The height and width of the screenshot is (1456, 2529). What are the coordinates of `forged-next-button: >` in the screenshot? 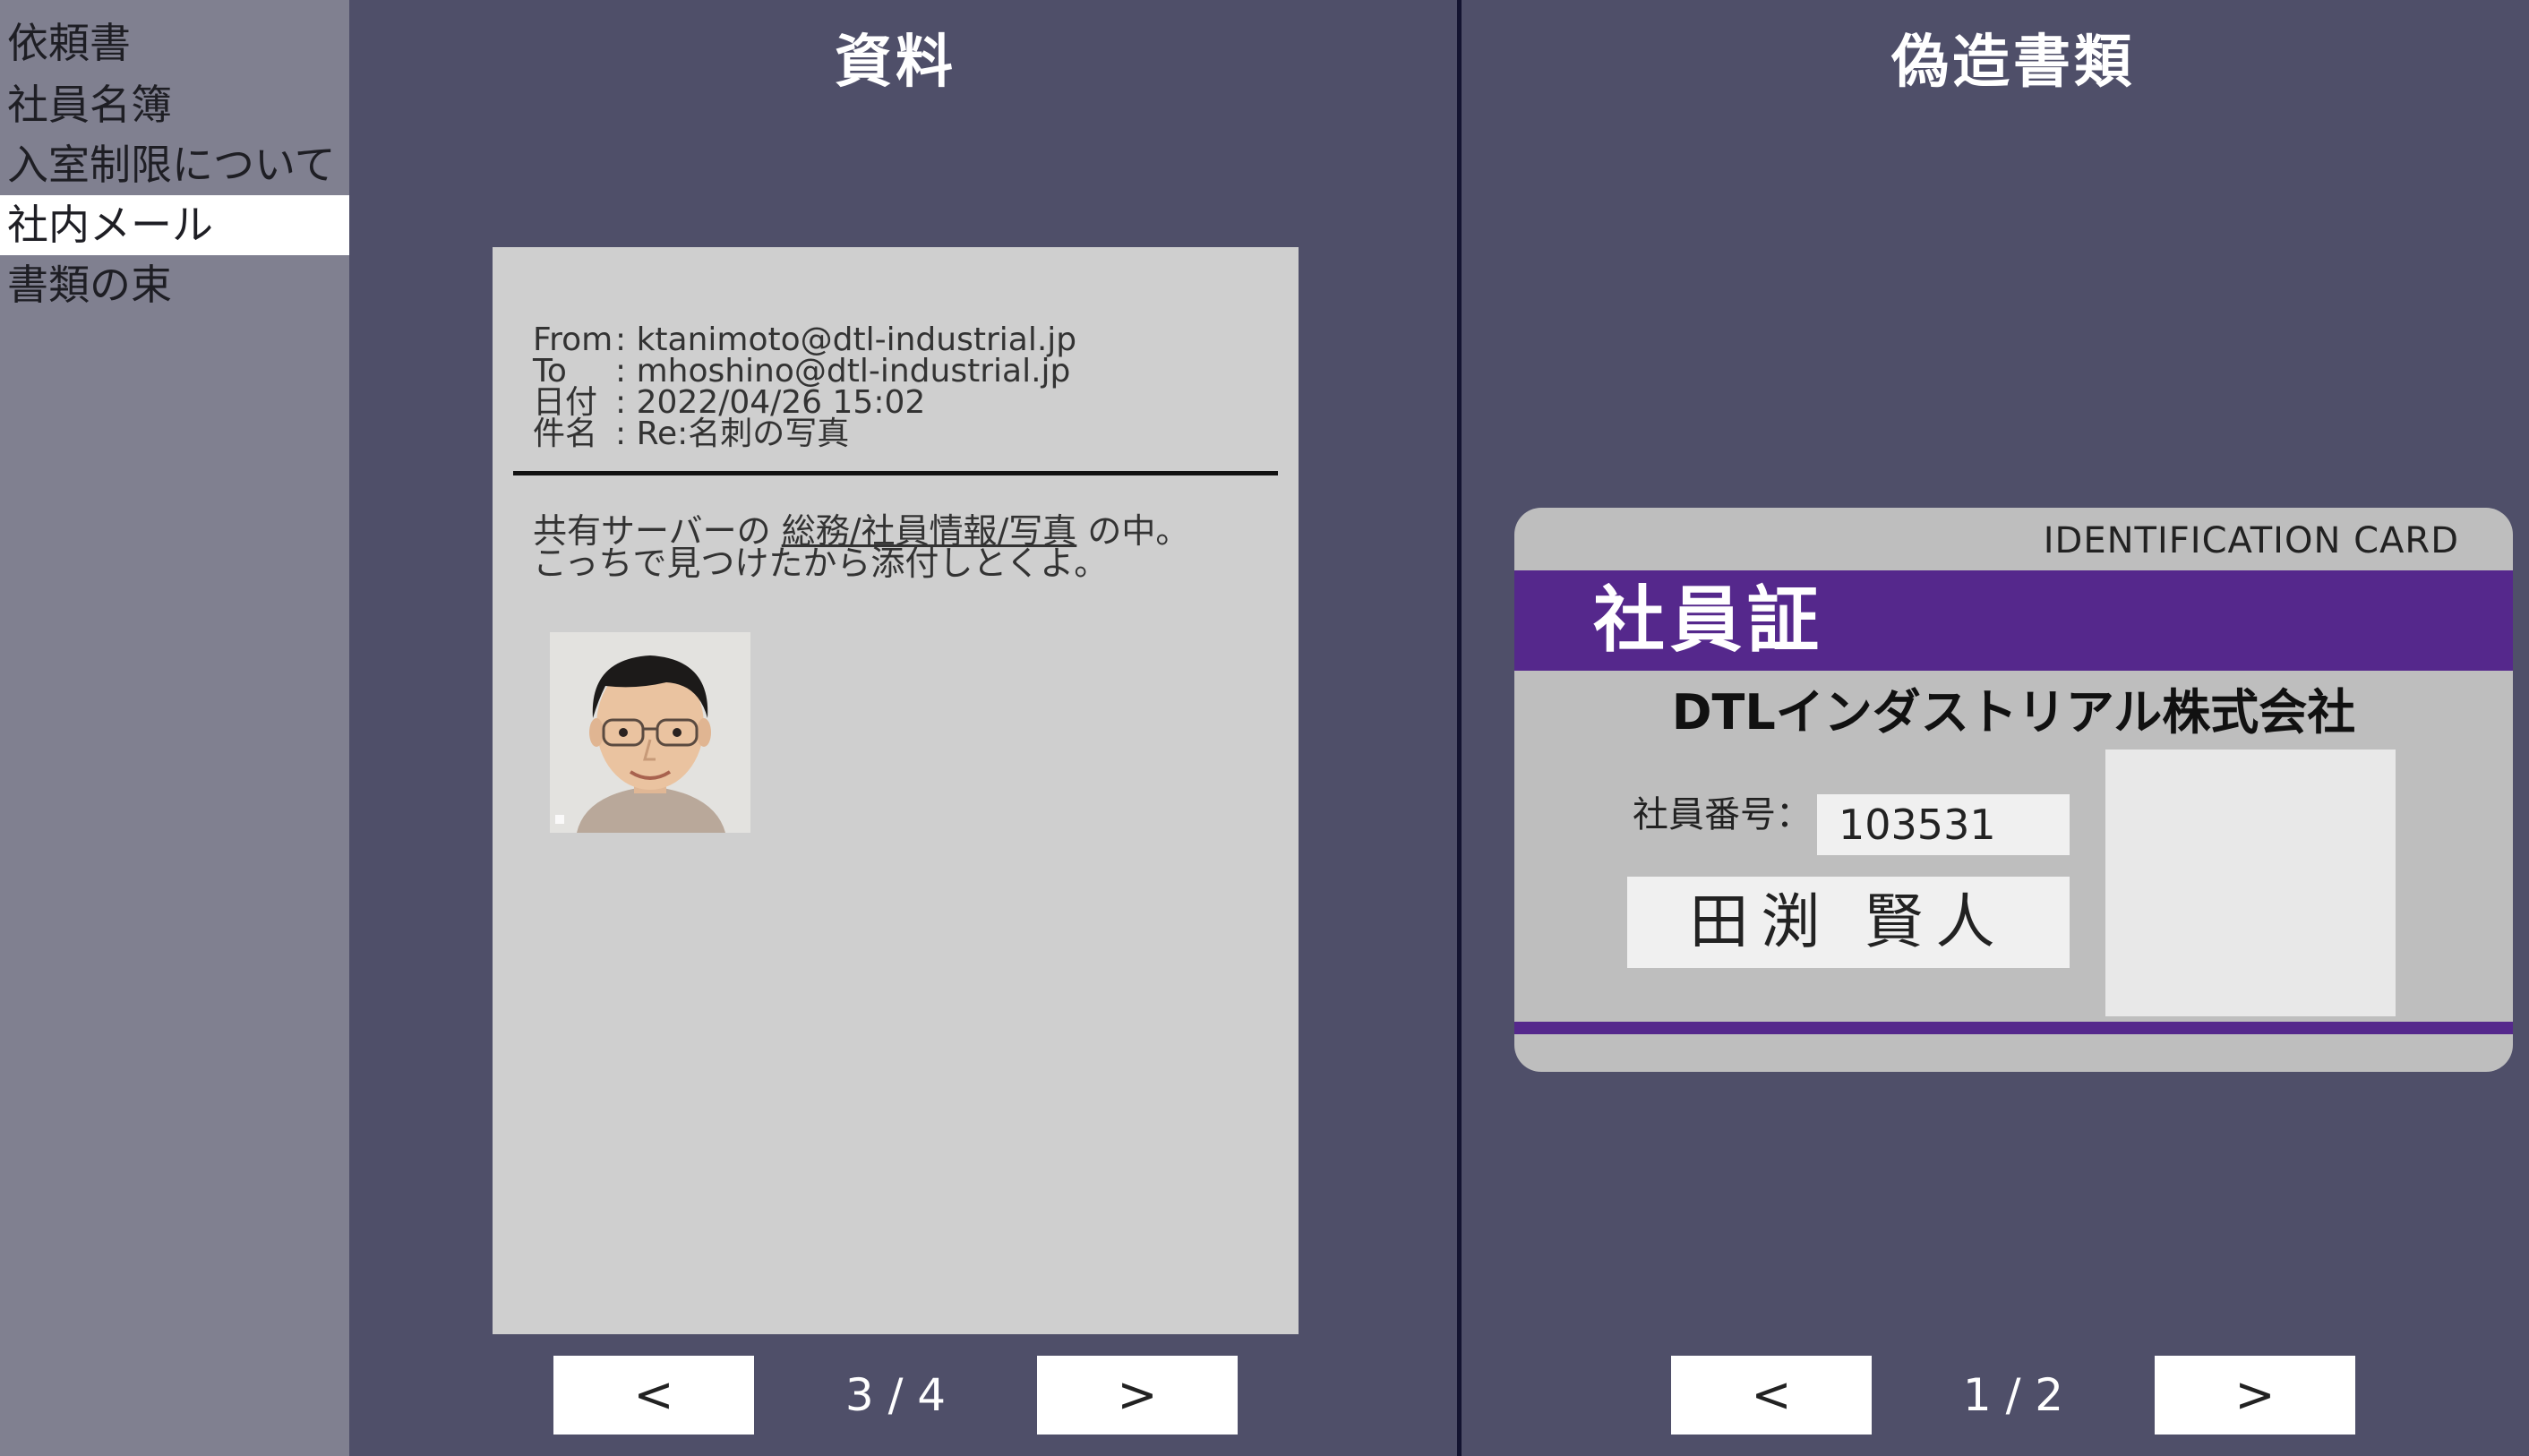 It's located at (2255, 1395).